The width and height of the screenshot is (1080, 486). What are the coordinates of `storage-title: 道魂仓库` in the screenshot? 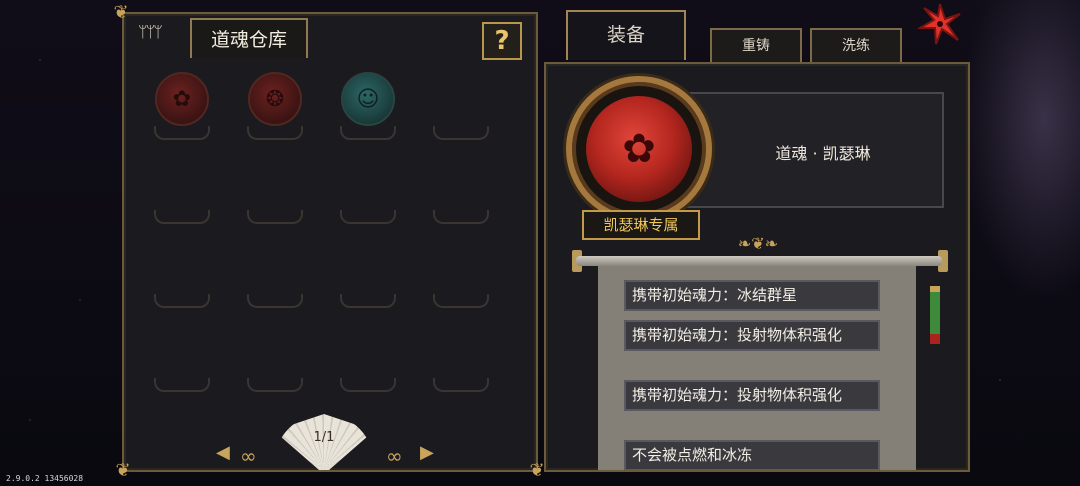 It's located at (248, 40).